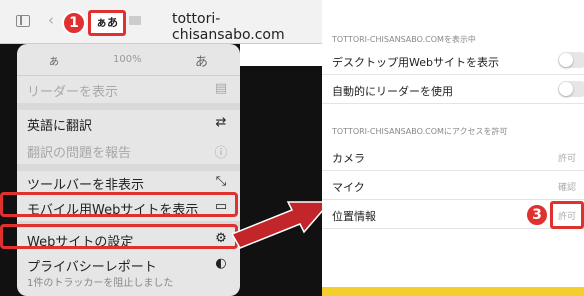 This screenshot has width=584, height=296. What do you see at coordinates (420, 131) in the screenshot?
I see `section-title-access: TOTTORI-CHISANSABO.COMにアクセスを許可` at bounding box center [420, 131].